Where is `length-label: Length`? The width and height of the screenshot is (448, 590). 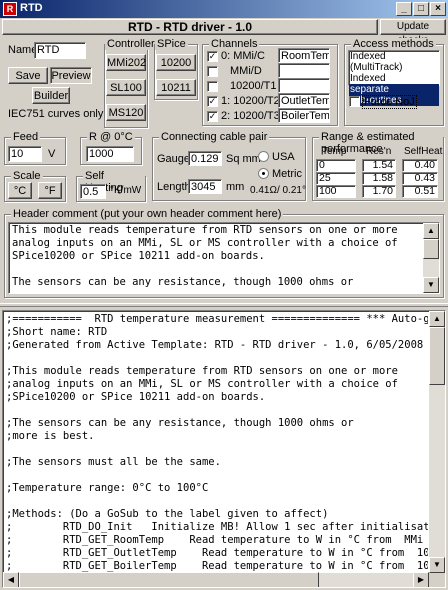
length-label: Length is located at coordinates (174, 187).